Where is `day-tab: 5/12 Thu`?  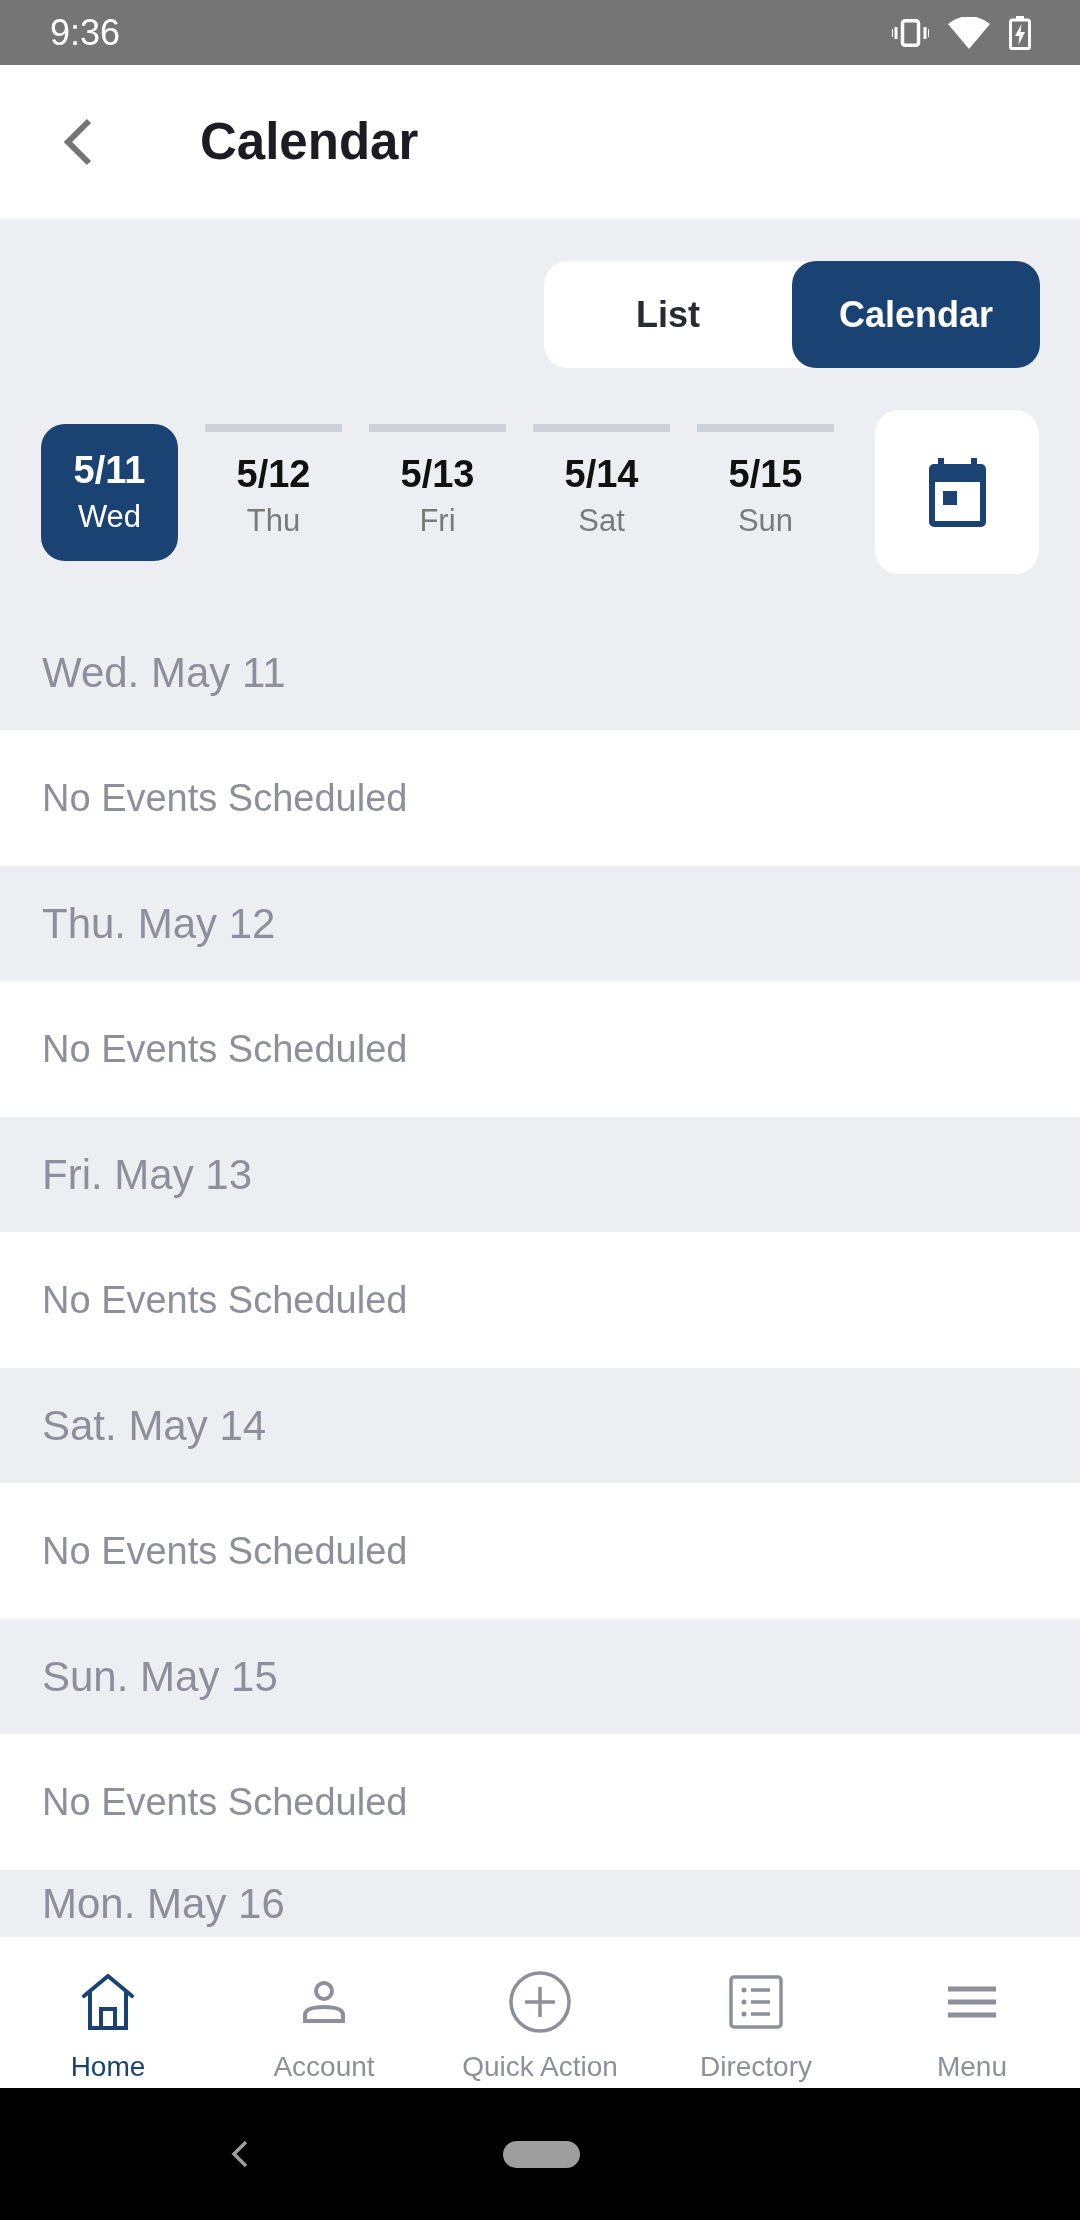
day-tab: 5/12 Thu is located at coordinates (273, 492).